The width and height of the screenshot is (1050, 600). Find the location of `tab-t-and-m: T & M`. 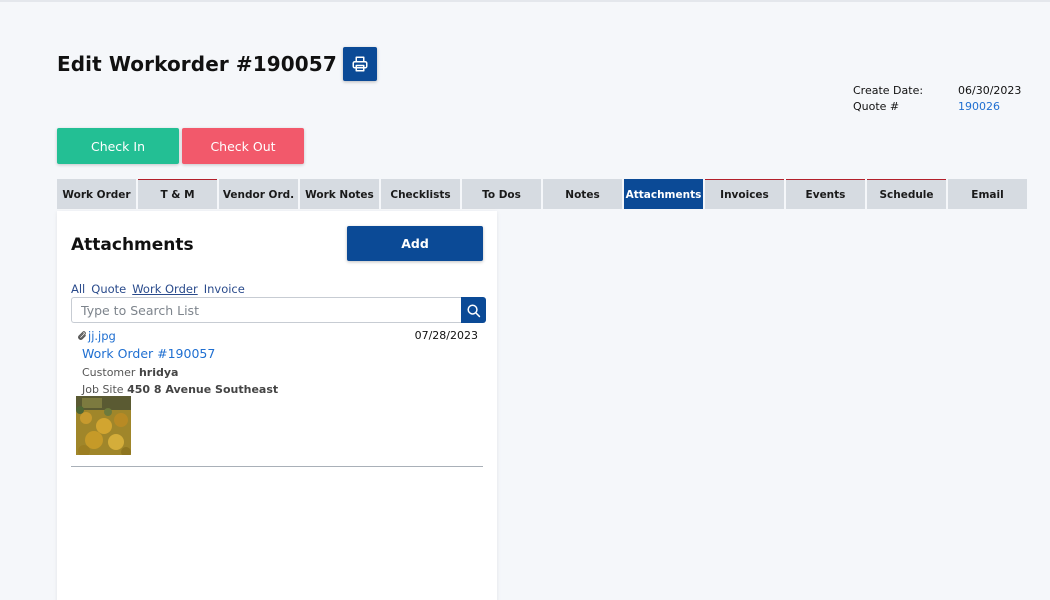

tab-t-and-m: T & M is located at coordinates (177, 194).